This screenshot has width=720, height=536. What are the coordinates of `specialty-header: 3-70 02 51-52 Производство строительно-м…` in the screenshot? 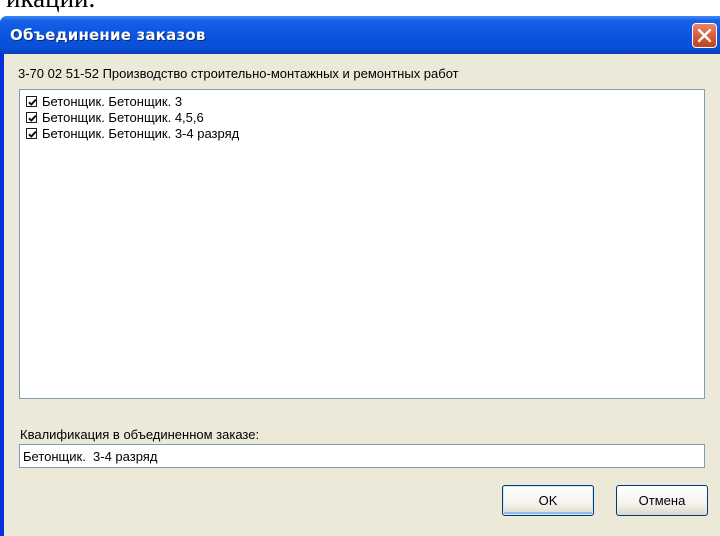 It's located at (238, 73).